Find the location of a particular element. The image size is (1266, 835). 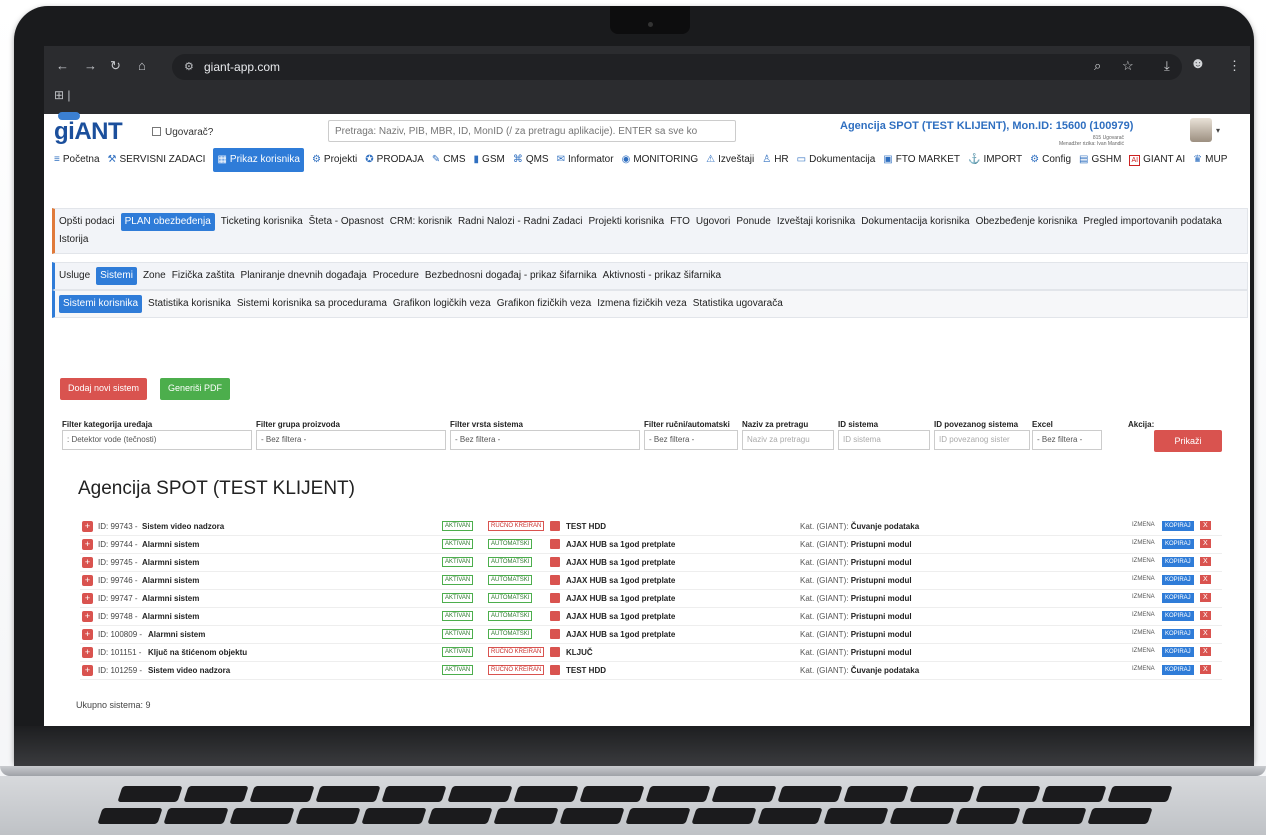

star-icon: ☆ is located at coordinates (1128, 66).